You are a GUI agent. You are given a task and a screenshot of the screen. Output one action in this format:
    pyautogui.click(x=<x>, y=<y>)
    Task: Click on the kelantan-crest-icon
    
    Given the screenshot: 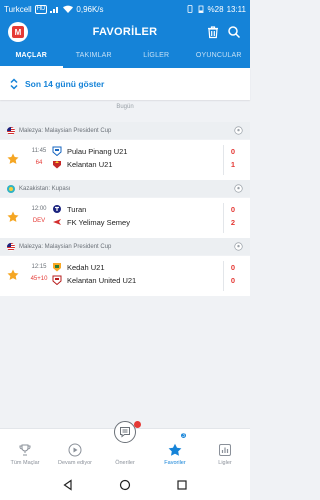 What is the action you would take?
    pyautogui.click(x=57, y=165)
    